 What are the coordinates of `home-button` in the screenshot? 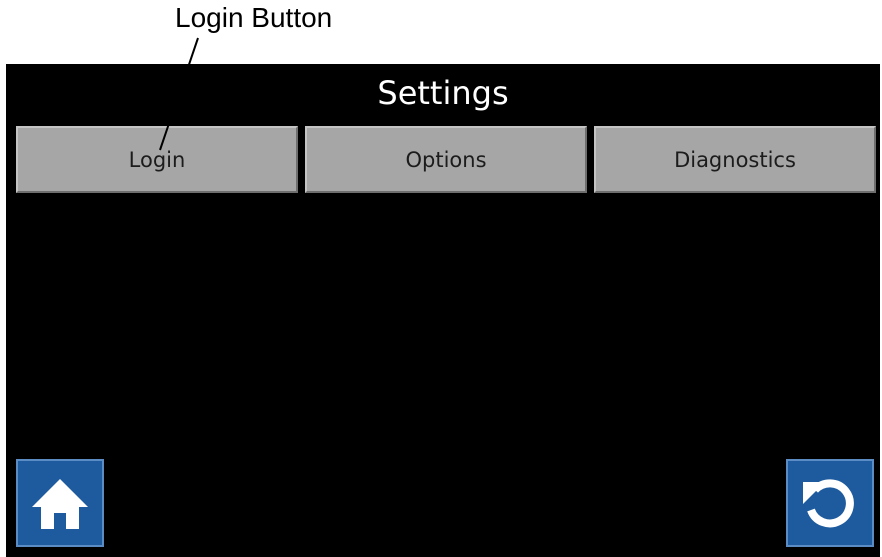 It's located at (60, 503).